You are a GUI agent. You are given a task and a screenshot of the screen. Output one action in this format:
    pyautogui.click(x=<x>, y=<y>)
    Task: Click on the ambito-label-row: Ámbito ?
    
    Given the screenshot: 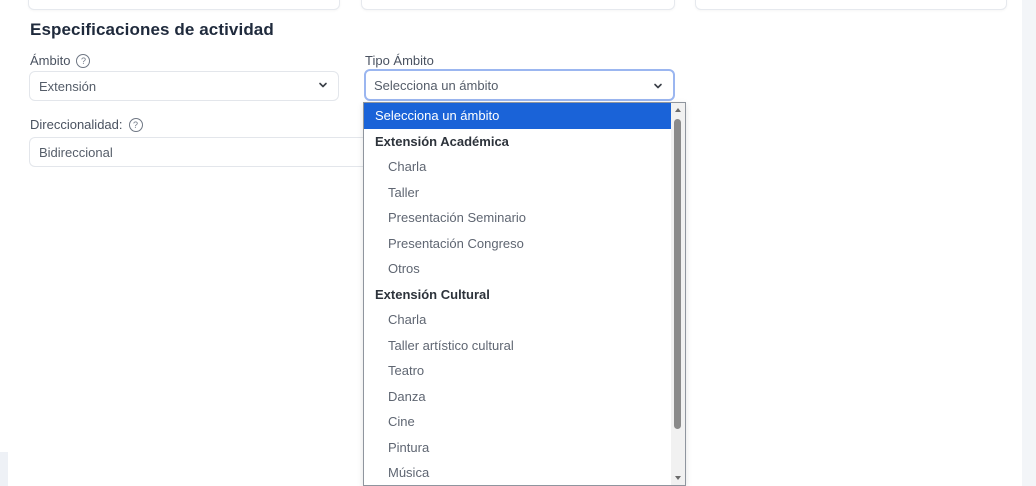 What is the action you would take?
    pyautogui.click(x=60, y=60)
    